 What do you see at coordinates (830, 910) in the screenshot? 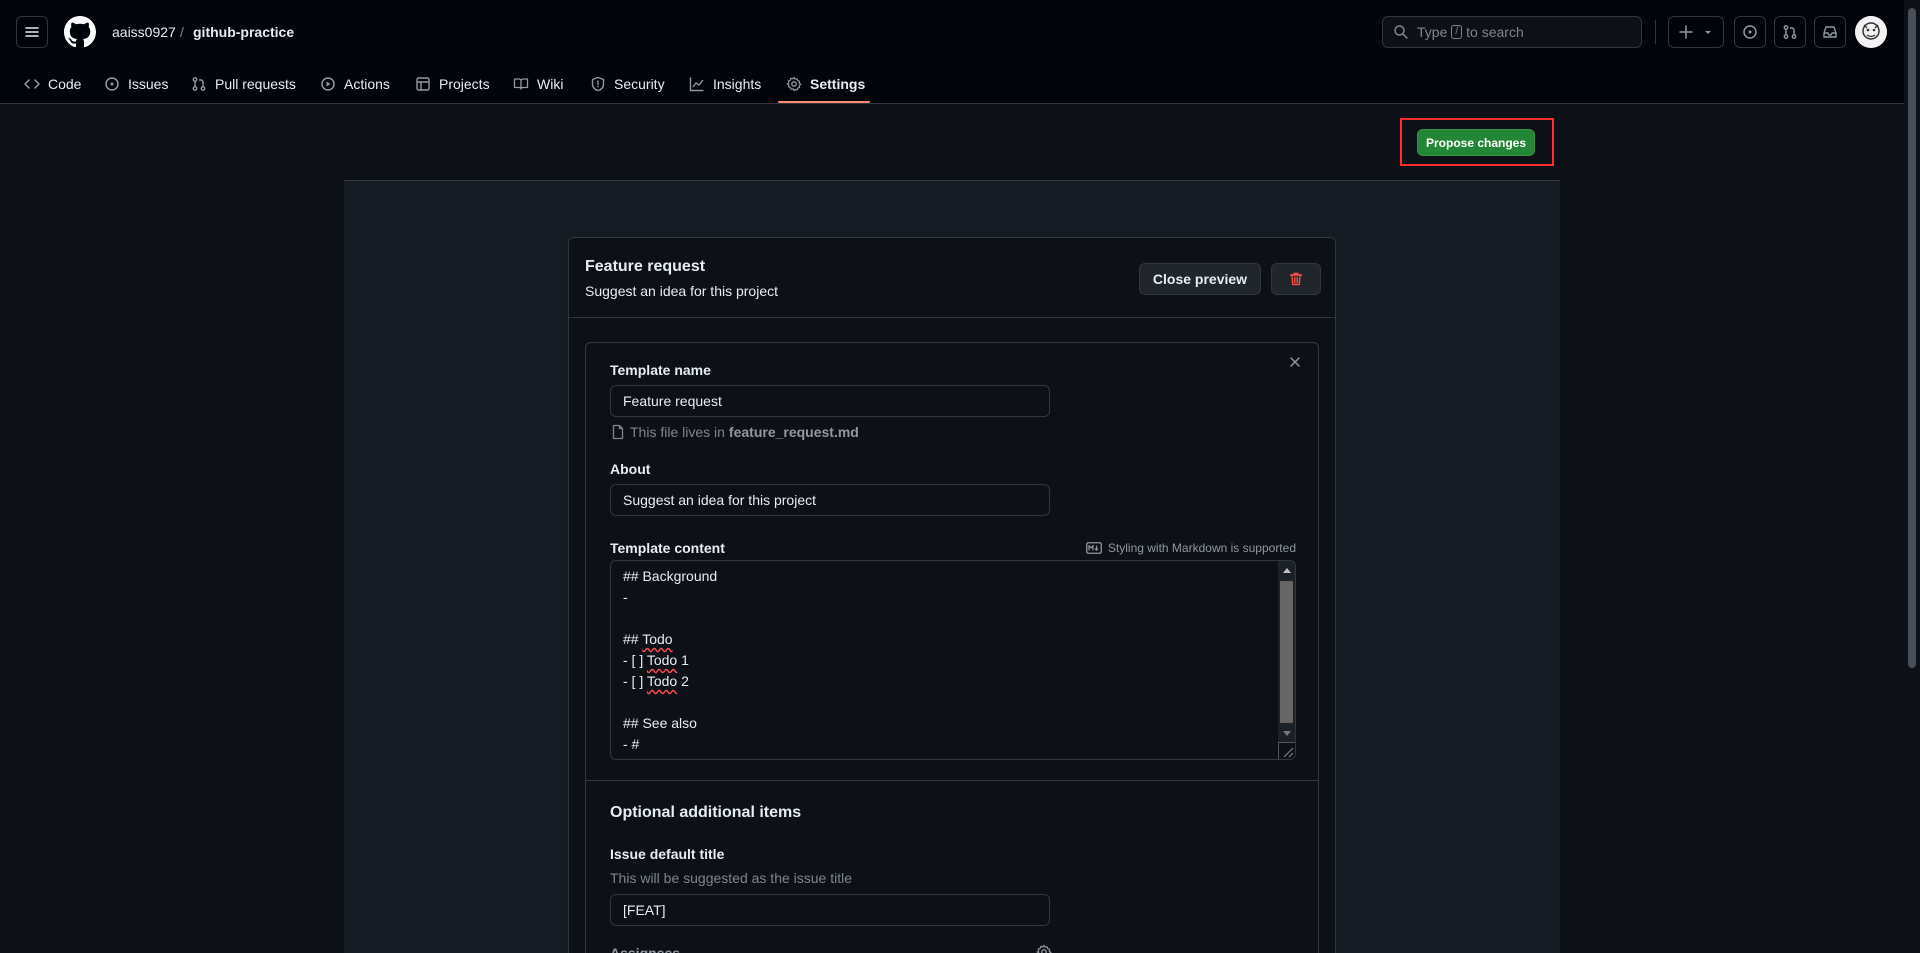
I see `issue-title-input: [FEAT]` at bounding box center [830, 910].